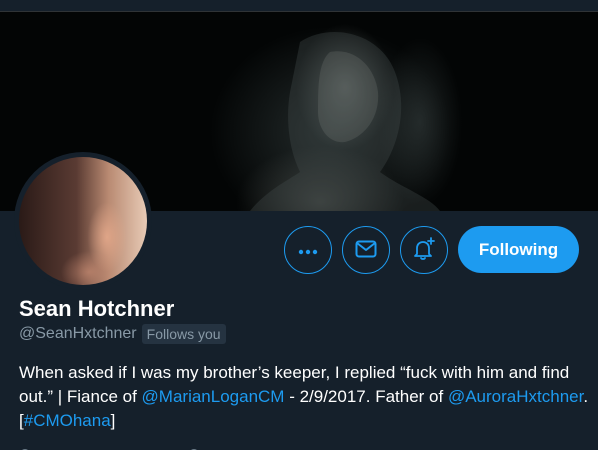  I want to click on bio-text: - 2/9/2017. Father of, so click(366, 396).